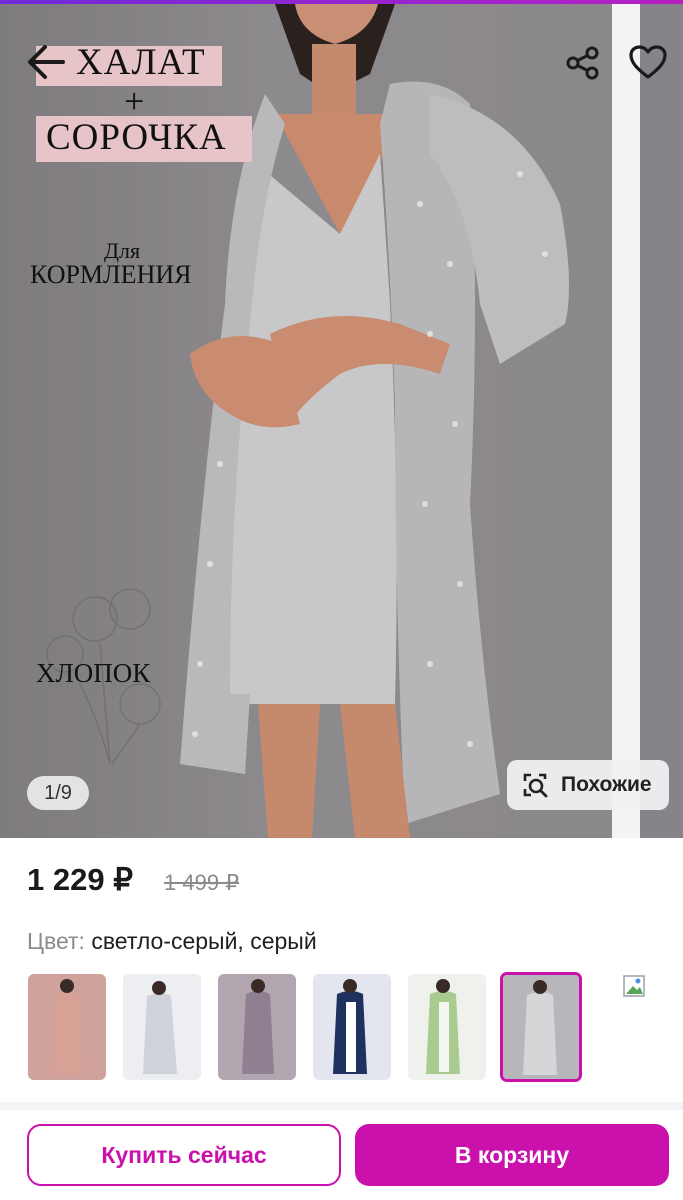 The width and height of the screenshot is (683, 1200). What do you see at coordinates (111, 274) in the screenshot?
I see `promo-small-2: КОРМЛЕНИЯ` at bounding box center [111, 274].